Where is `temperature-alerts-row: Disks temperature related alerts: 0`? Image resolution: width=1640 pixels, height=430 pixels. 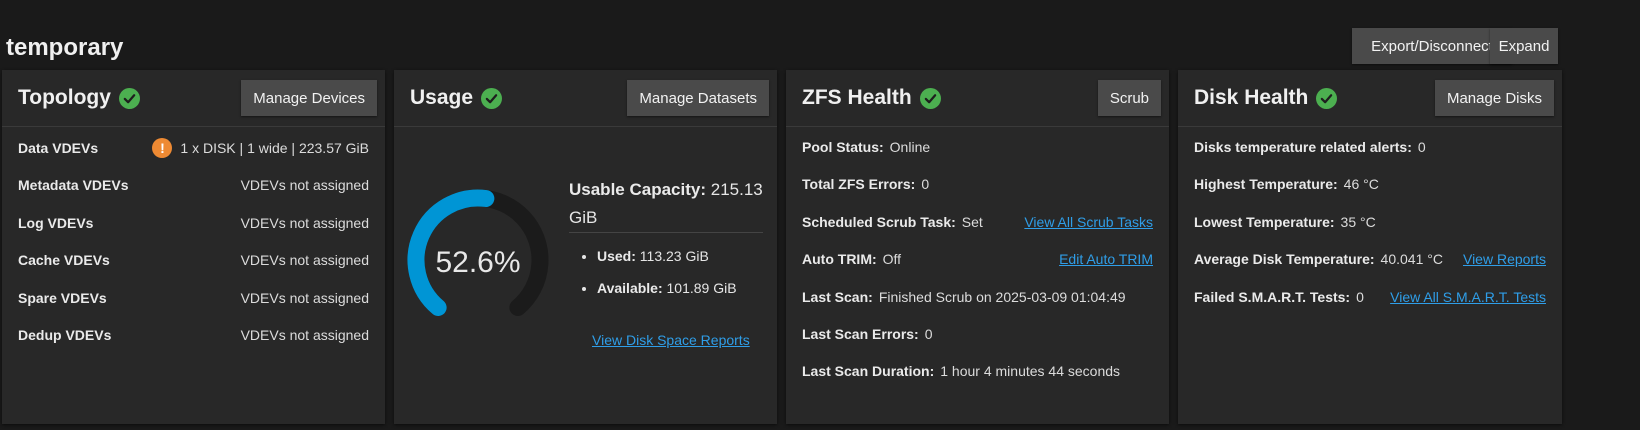 temperature-alerts-row: Disks temperature related alerts: 0 is located at coordinates (1310, 147).